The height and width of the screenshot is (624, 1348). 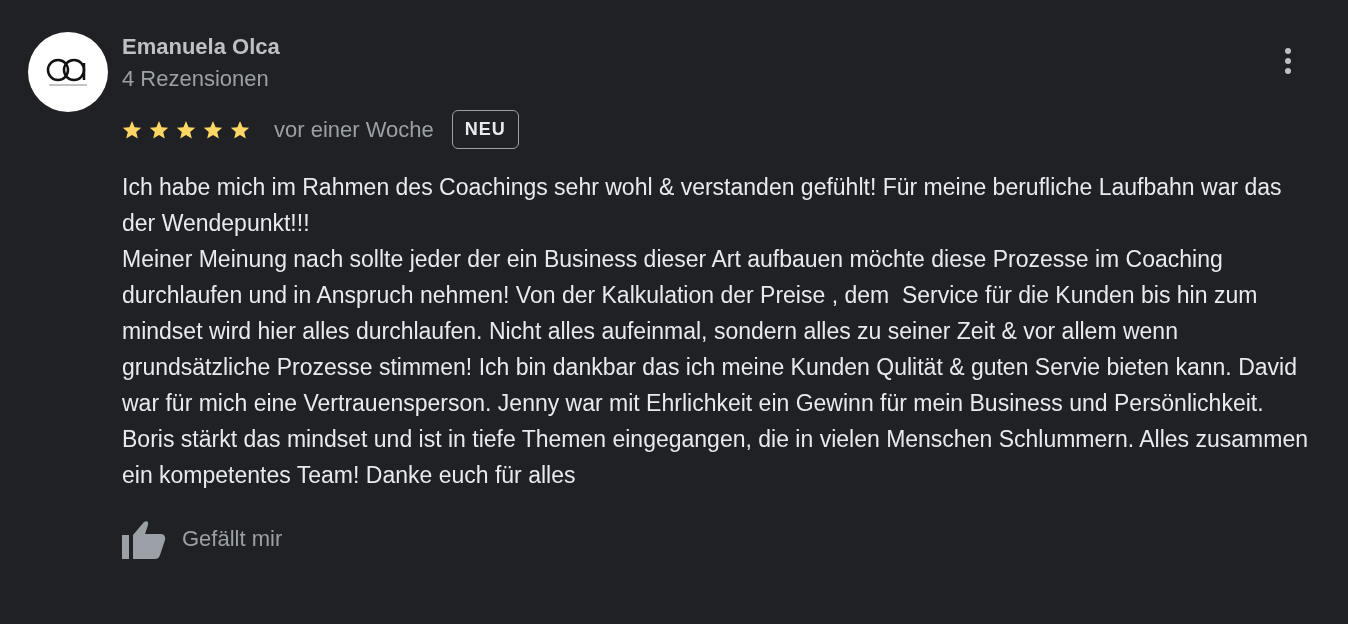 I want to click on new-badge: NEU, so click(x=485, y=129).